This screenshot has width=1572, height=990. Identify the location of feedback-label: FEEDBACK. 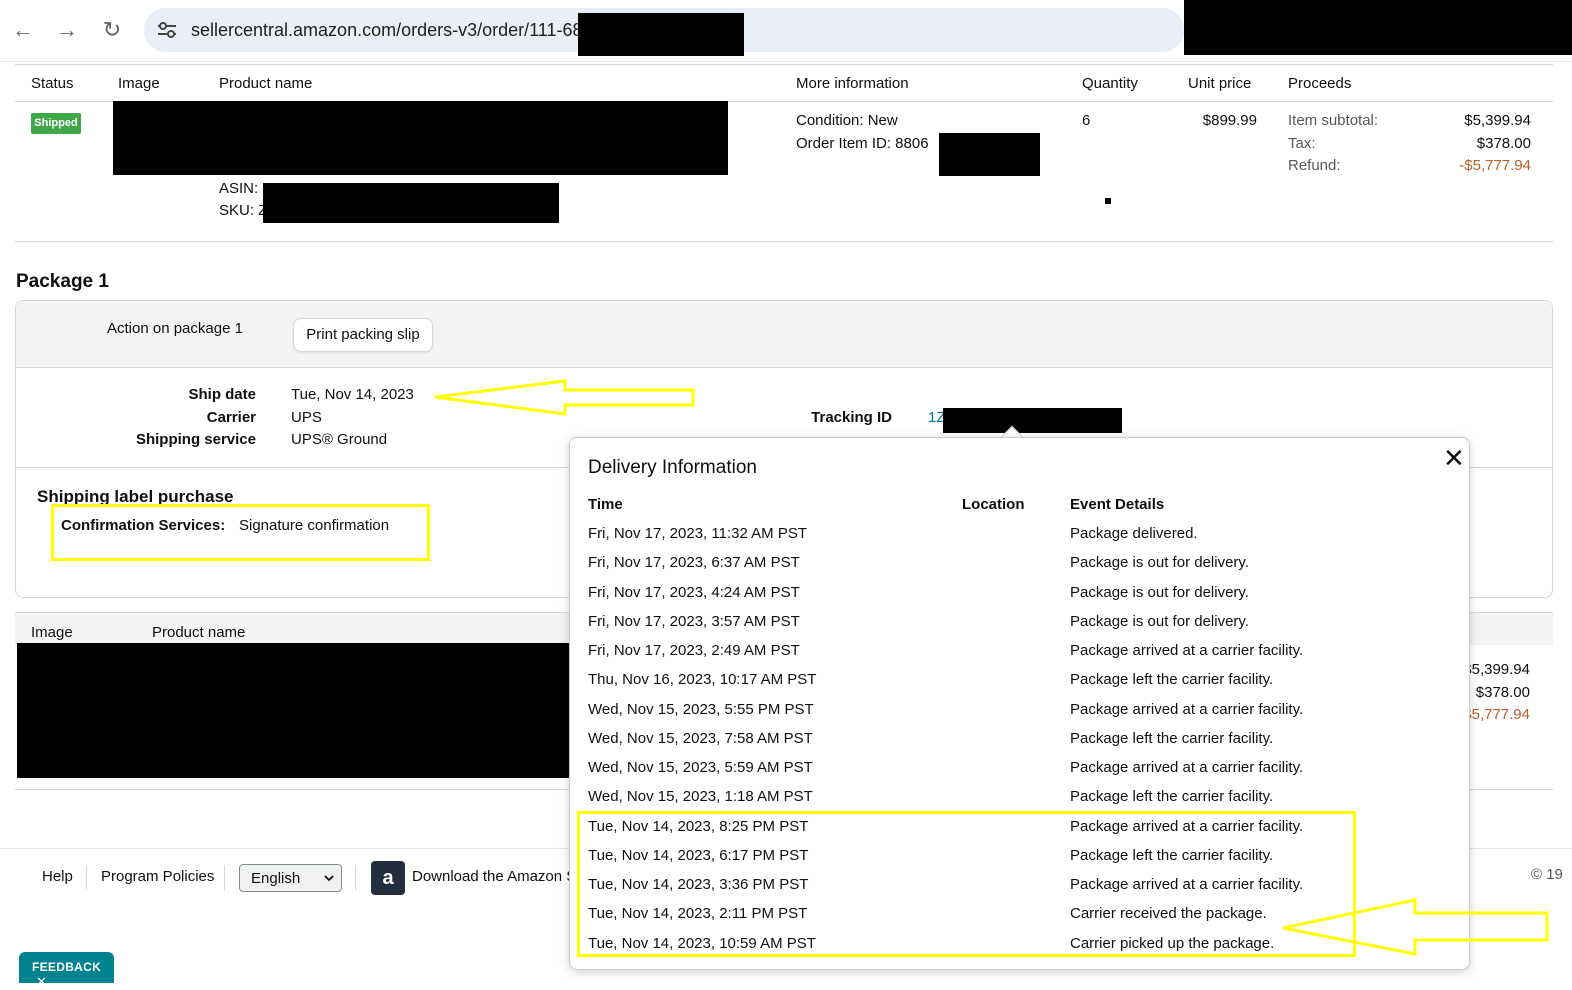
(67, 967).